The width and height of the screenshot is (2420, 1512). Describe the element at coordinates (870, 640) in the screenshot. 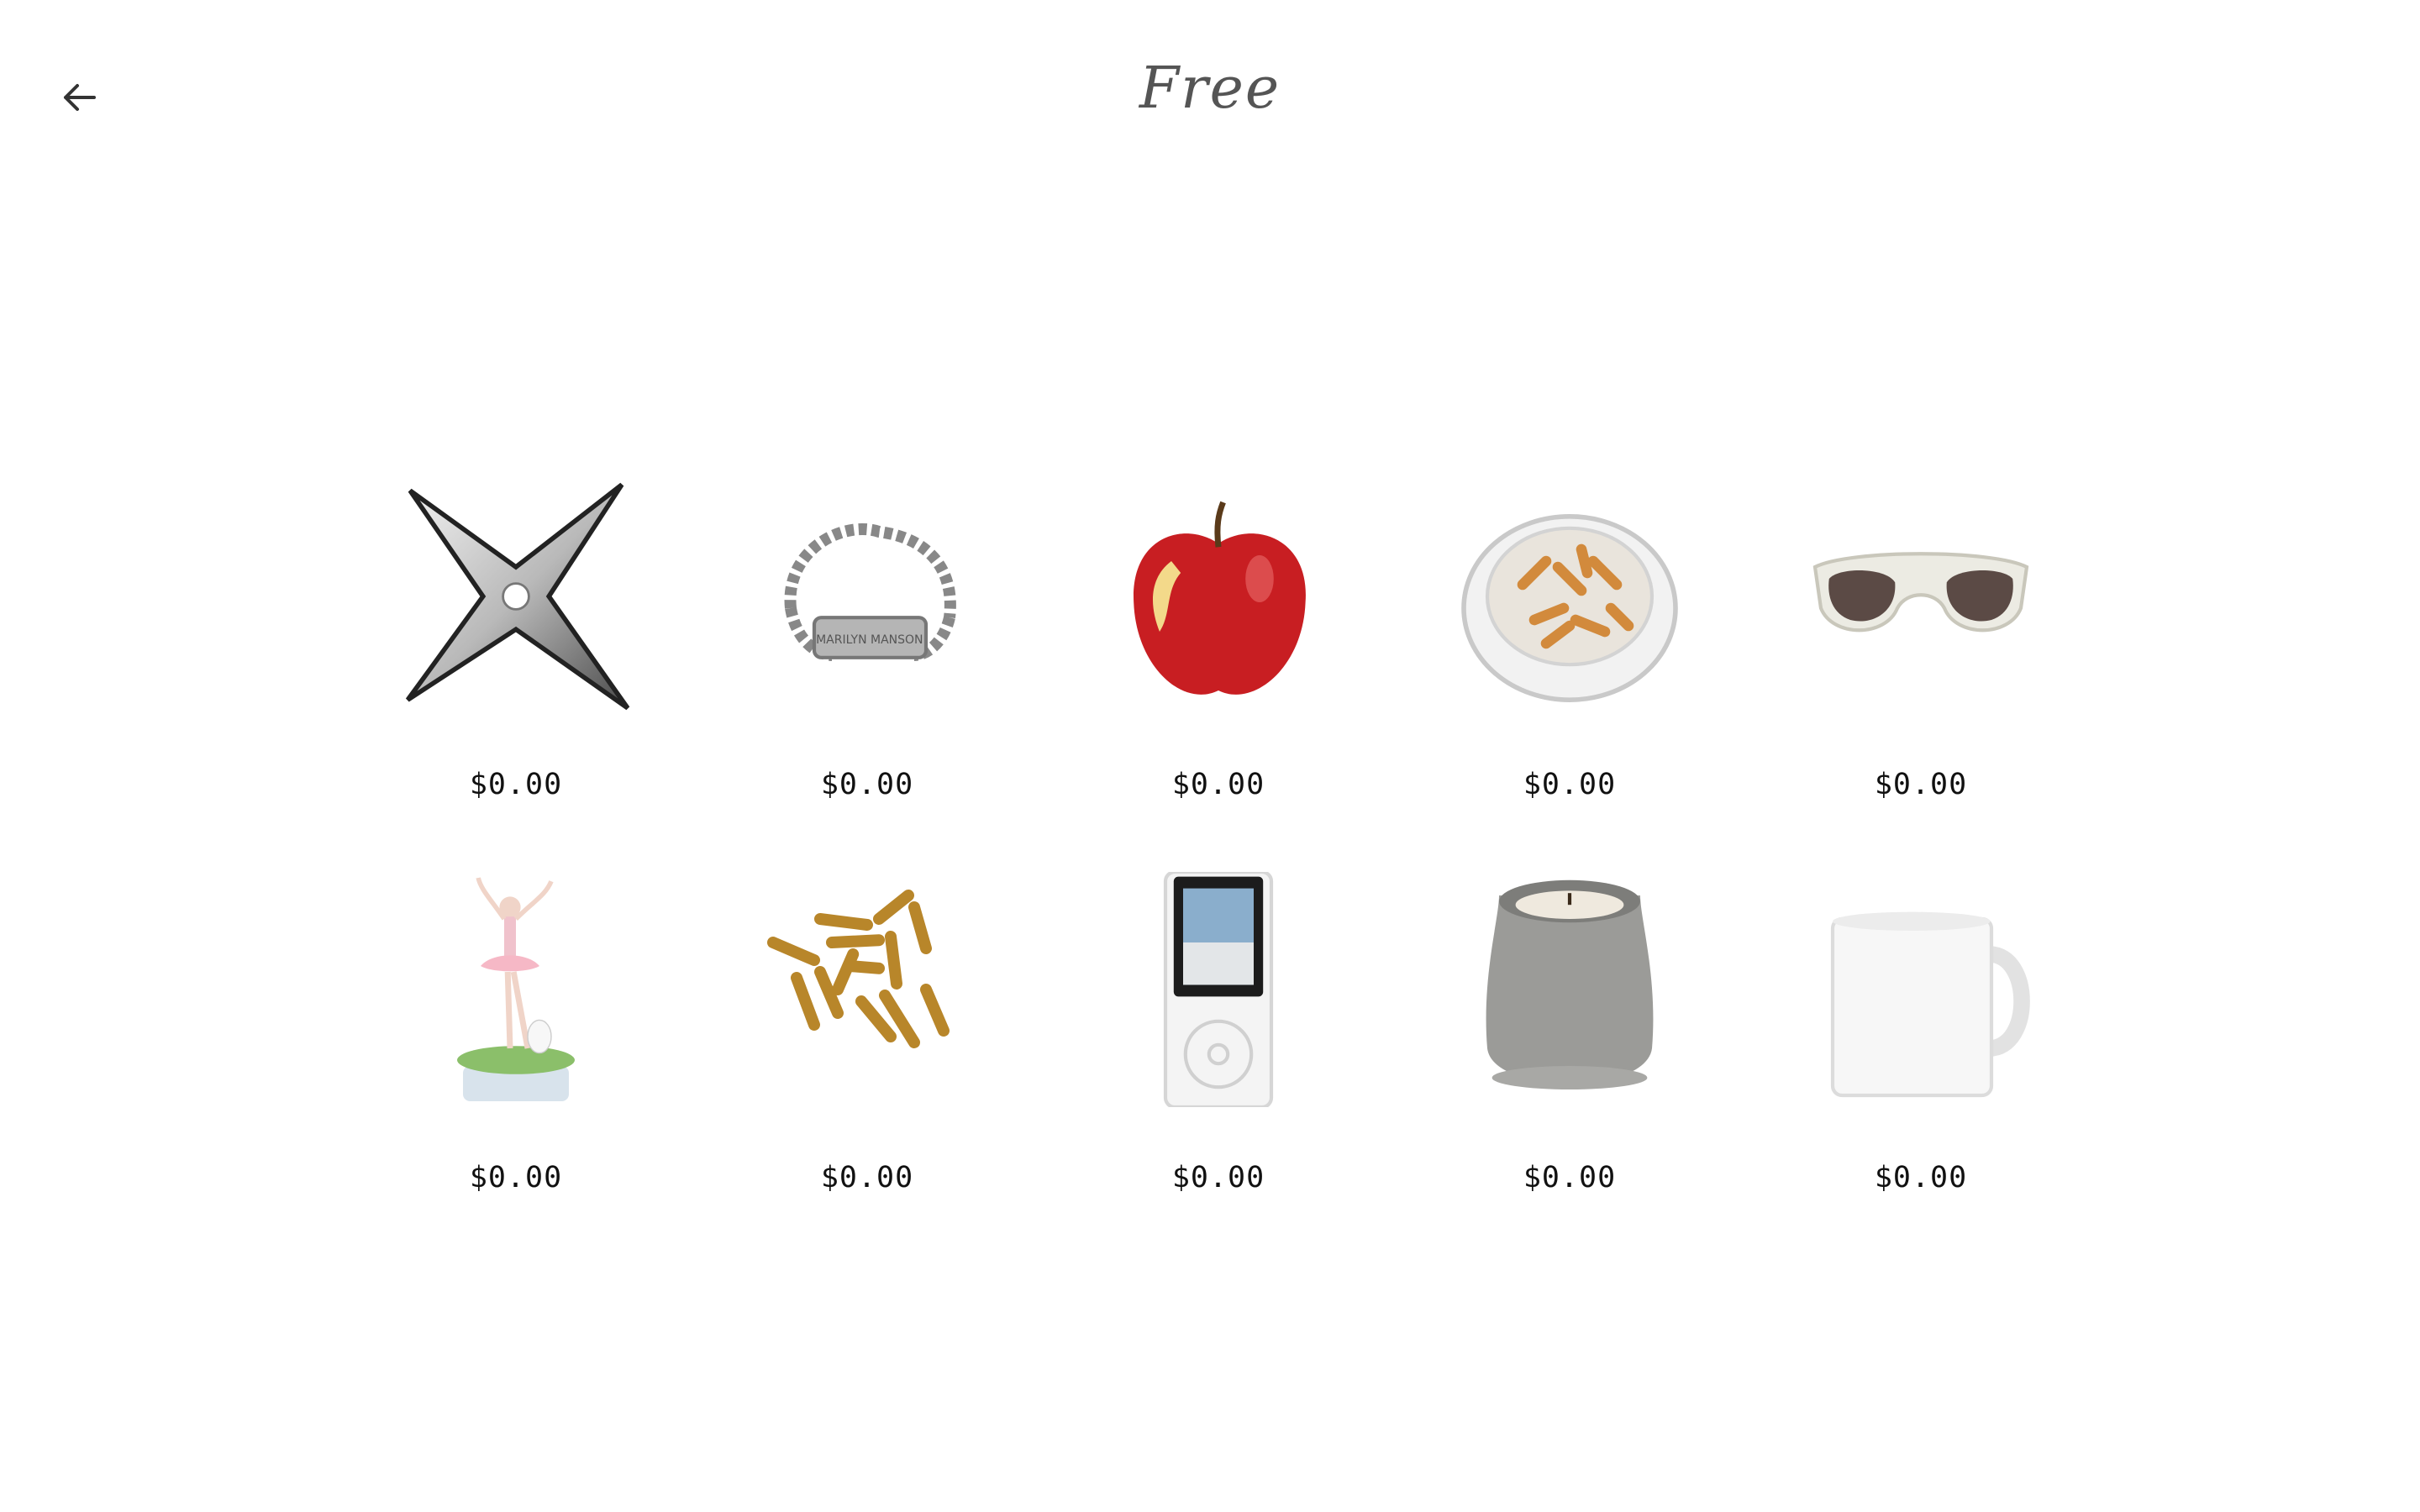

I see `bracelet-engraving: MARILYN MANSON` at that location.